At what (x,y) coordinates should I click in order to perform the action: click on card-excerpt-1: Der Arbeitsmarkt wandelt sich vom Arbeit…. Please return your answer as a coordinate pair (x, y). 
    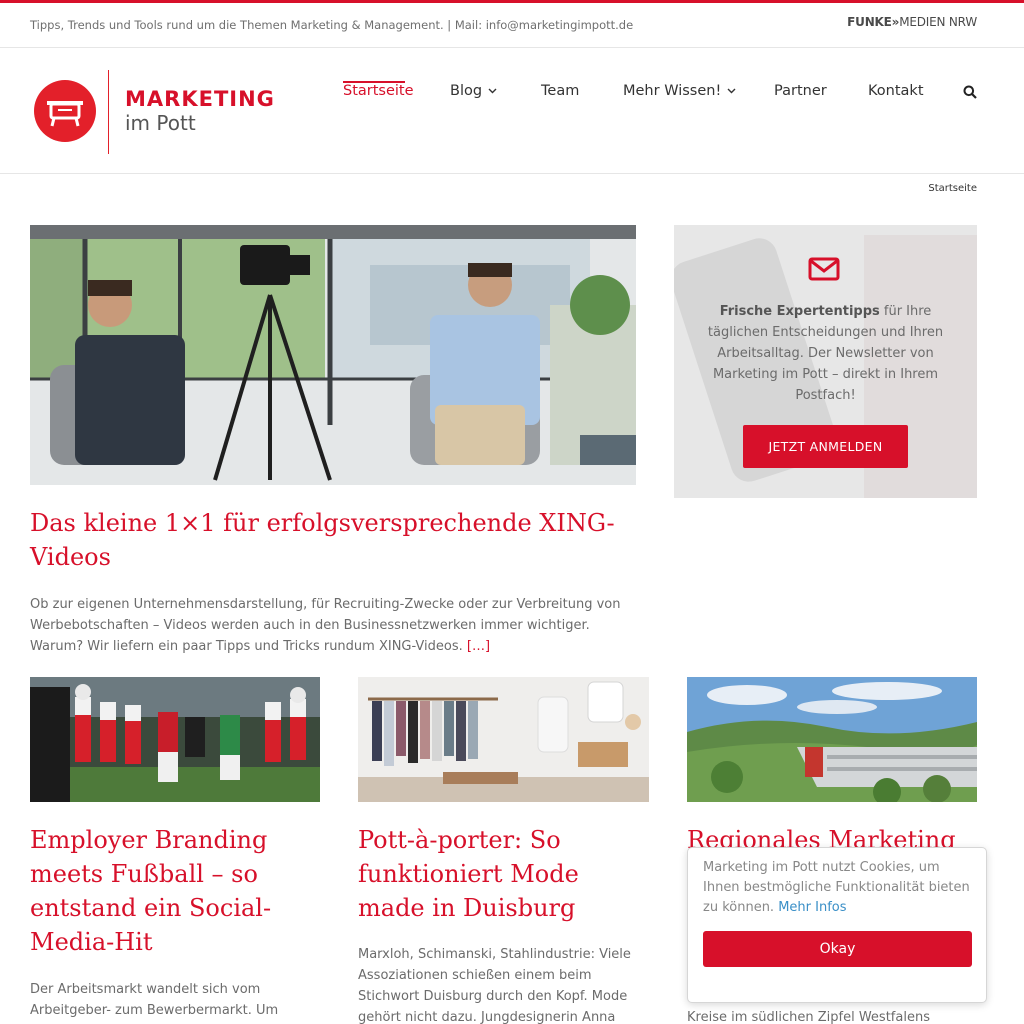
    Looking at the image, I should click on (154, 1000).